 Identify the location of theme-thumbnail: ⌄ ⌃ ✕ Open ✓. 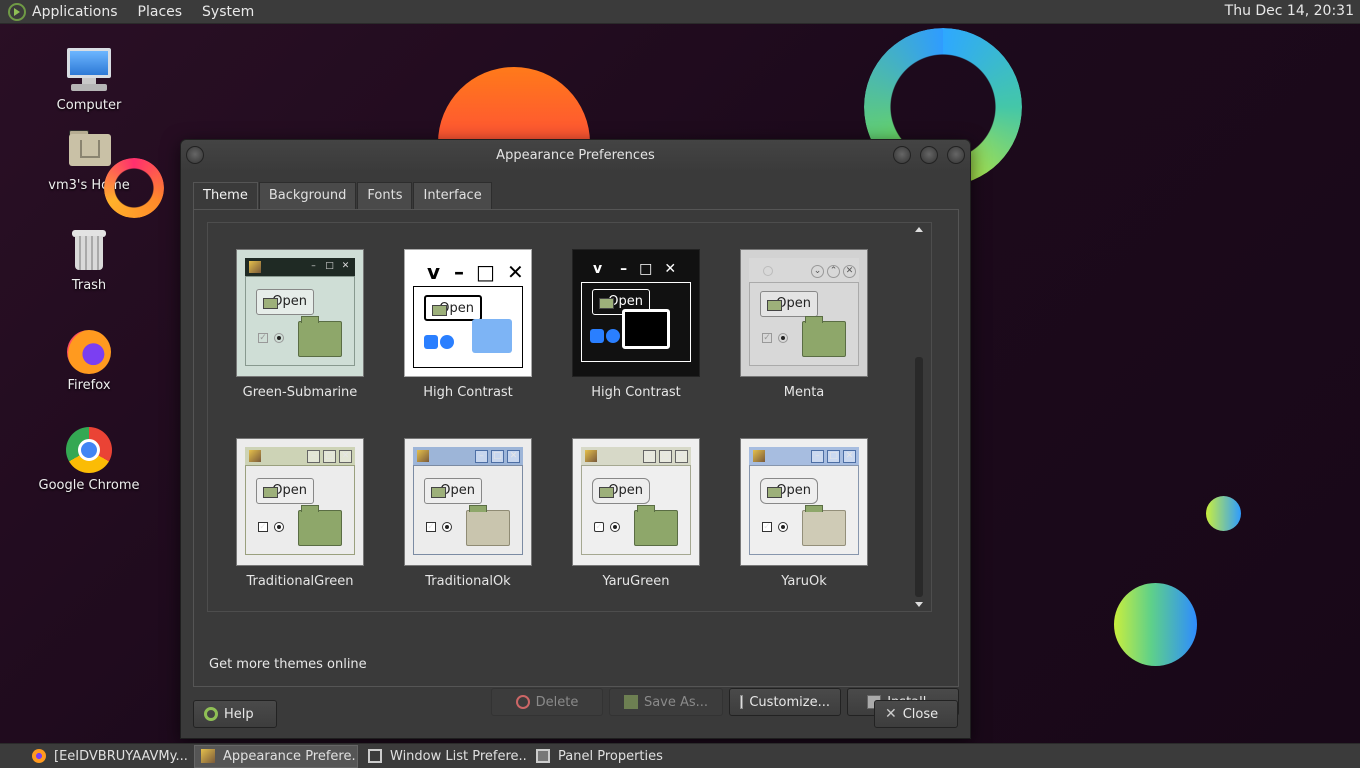
(804, 313).